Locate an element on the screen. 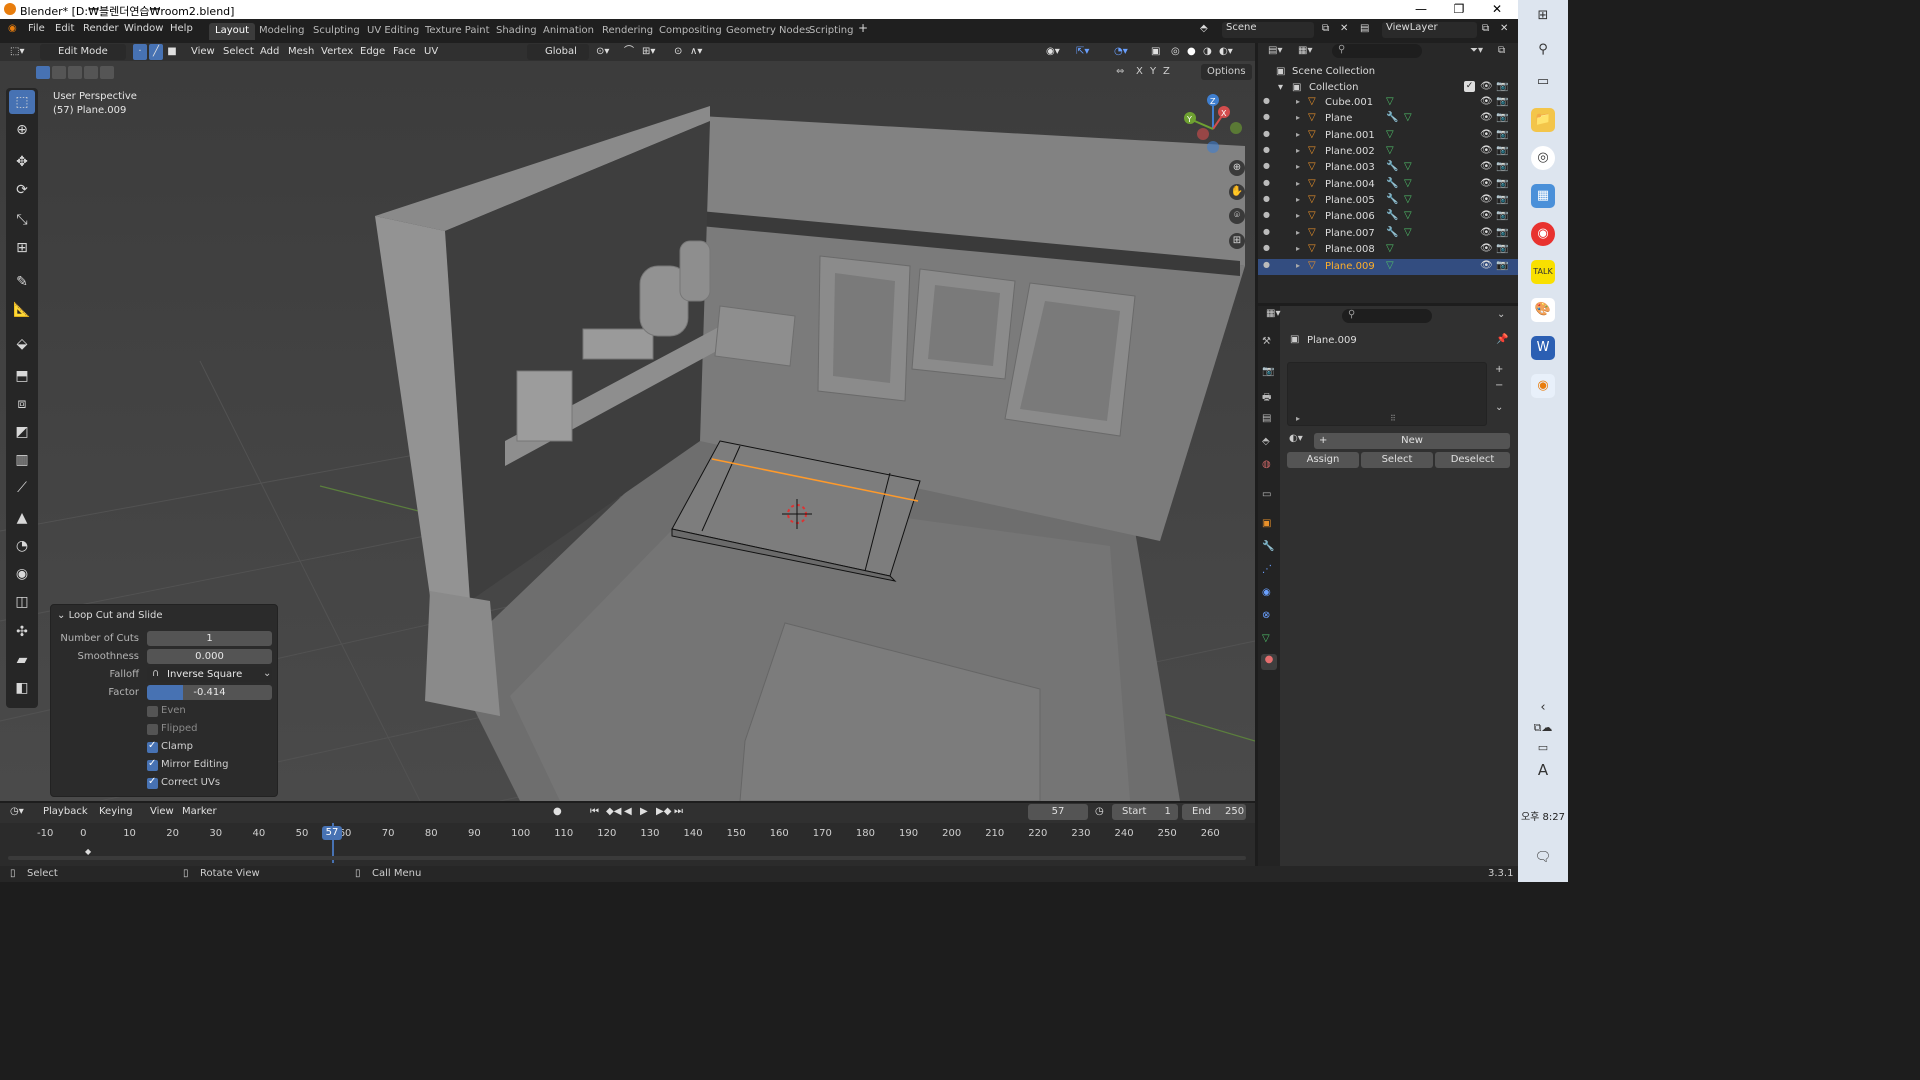 The image size is (1920, 1080). mirror-icon: ⇔ is located at coordinates (1120, 71).